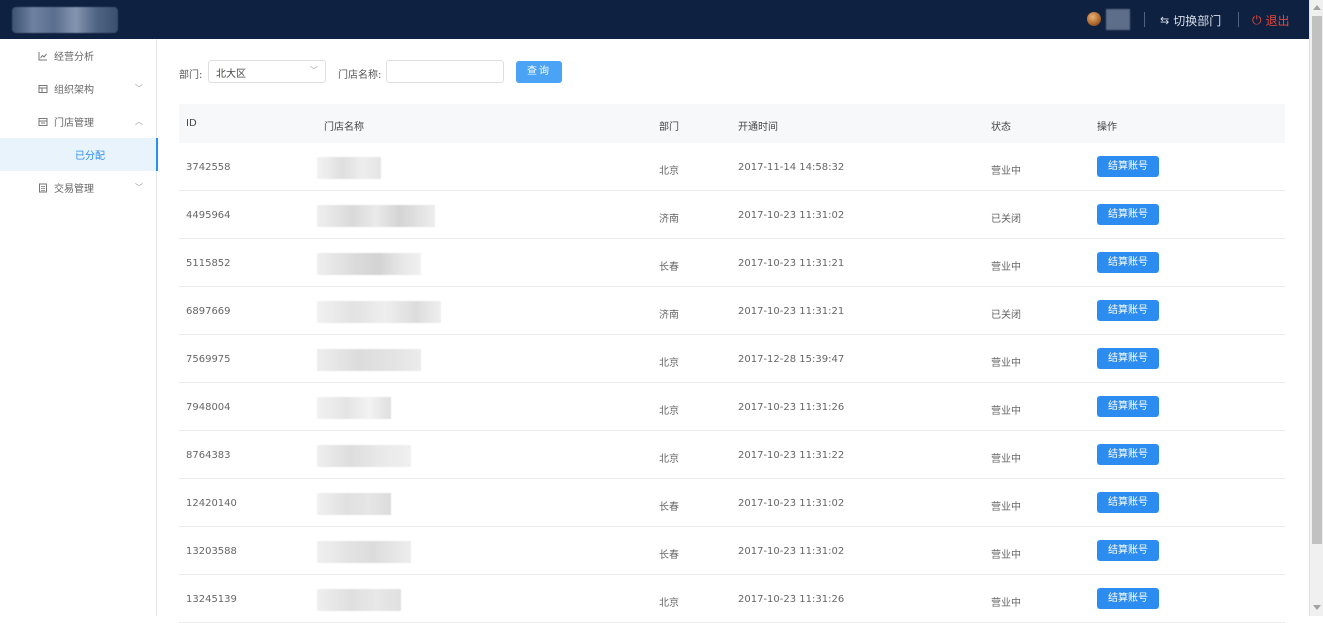  I want to click on sidebar-item-transaction-management: 交易管理 ﹀, so click(78, 187).